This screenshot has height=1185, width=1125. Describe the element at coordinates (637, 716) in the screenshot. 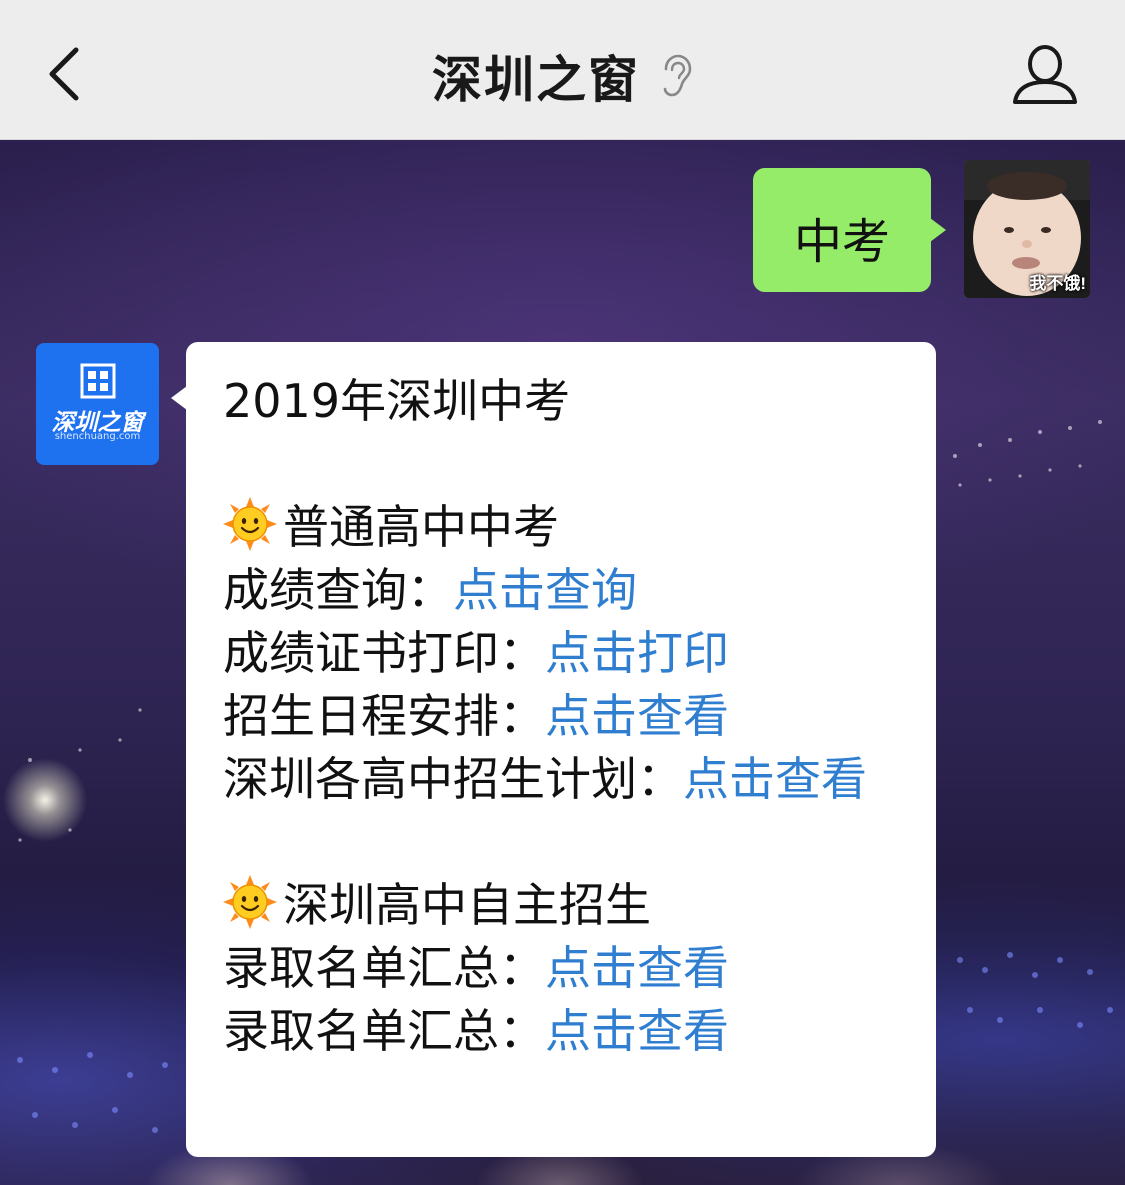

I see `view-schedule-link: 点击查看` at that location.